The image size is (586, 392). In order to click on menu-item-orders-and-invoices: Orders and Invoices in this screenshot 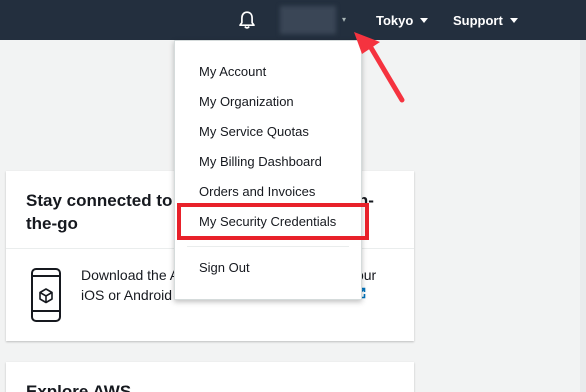, I will do `click(268, 191)`.